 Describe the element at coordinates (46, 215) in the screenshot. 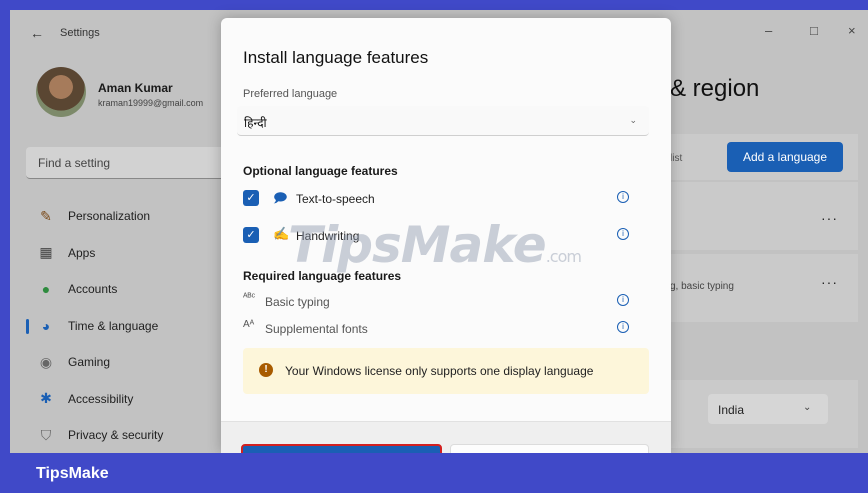

I see `paintbrush-icon: ✎` at that location.